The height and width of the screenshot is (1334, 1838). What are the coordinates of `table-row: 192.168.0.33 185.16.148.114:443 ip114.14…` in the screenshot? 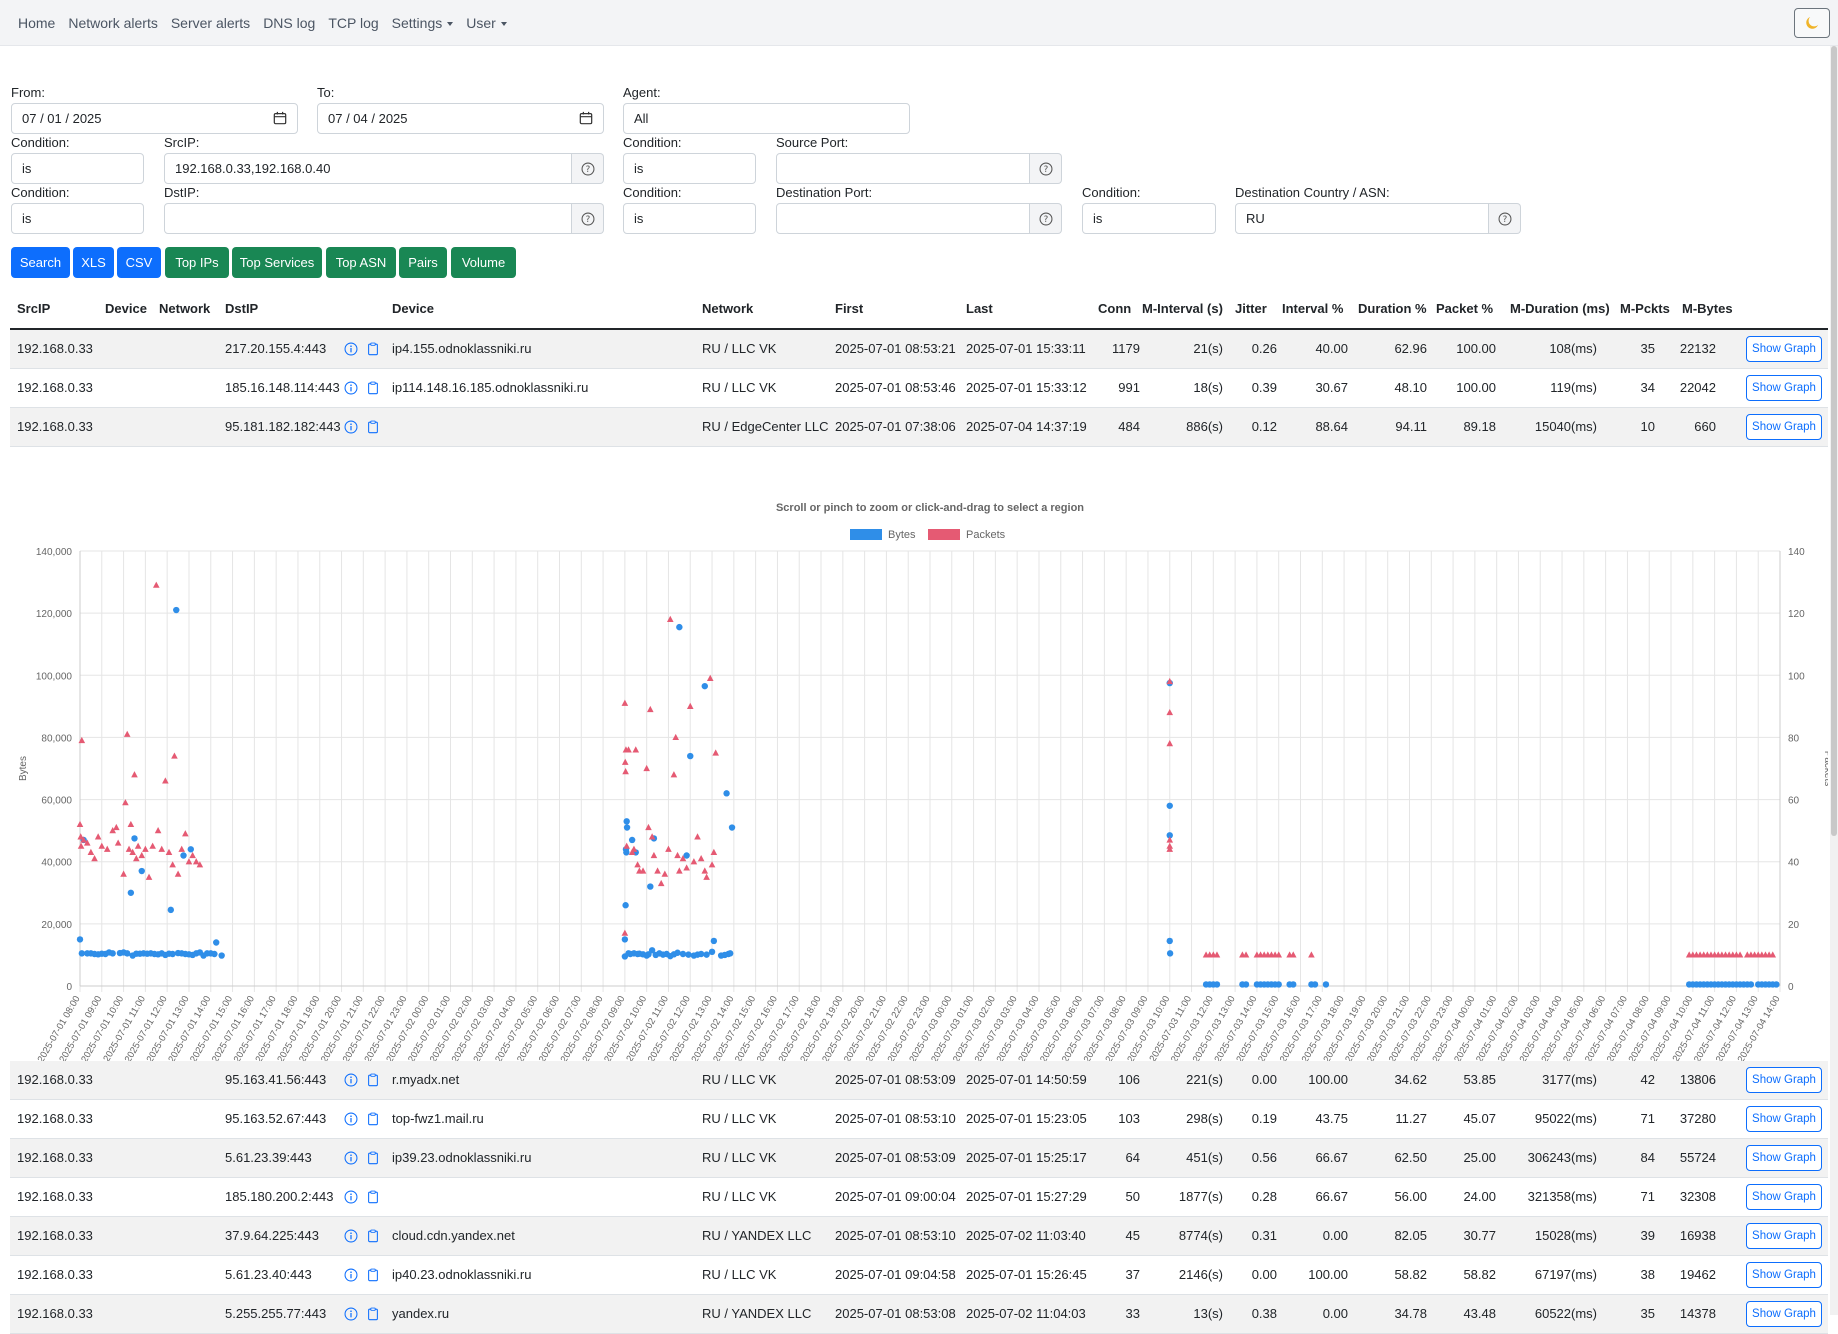 It's located at (919, 388).